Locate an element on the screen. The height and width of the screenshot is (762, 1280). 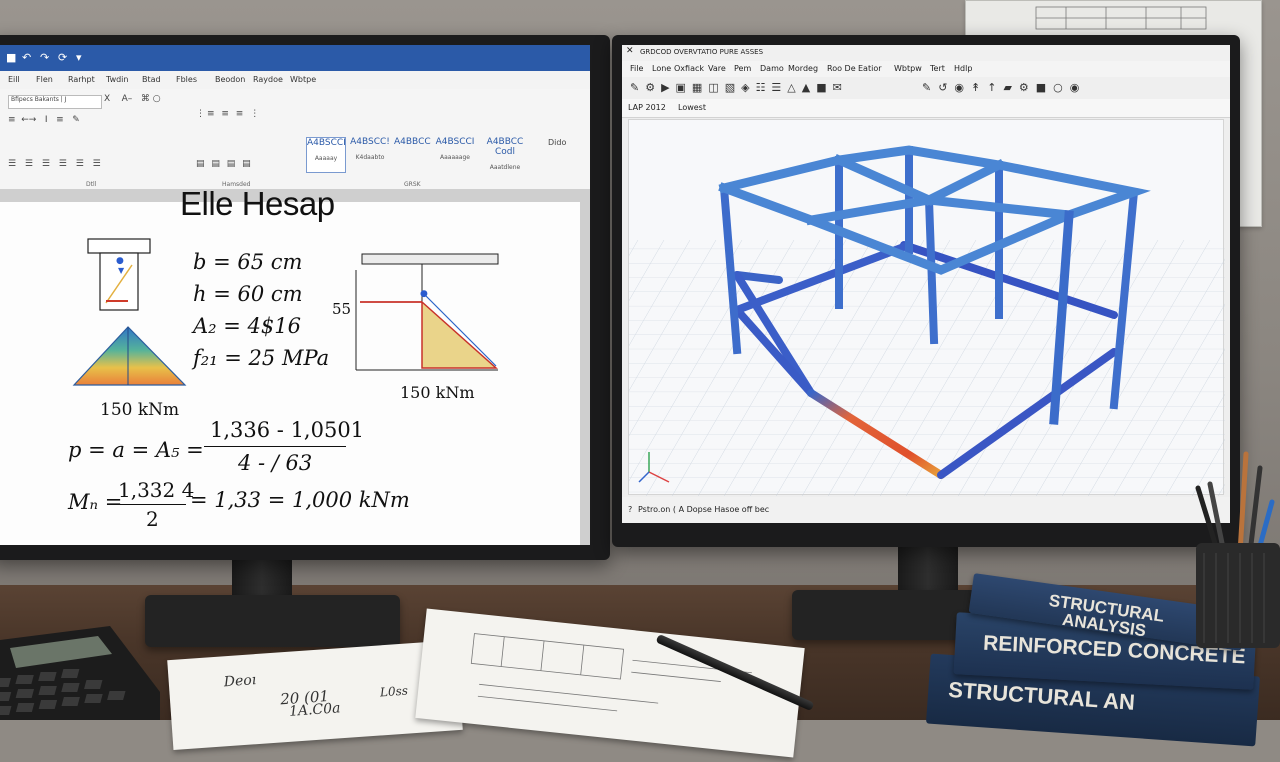
equation-2-lhs: Mₙ = is located at coordinates (95, 502).